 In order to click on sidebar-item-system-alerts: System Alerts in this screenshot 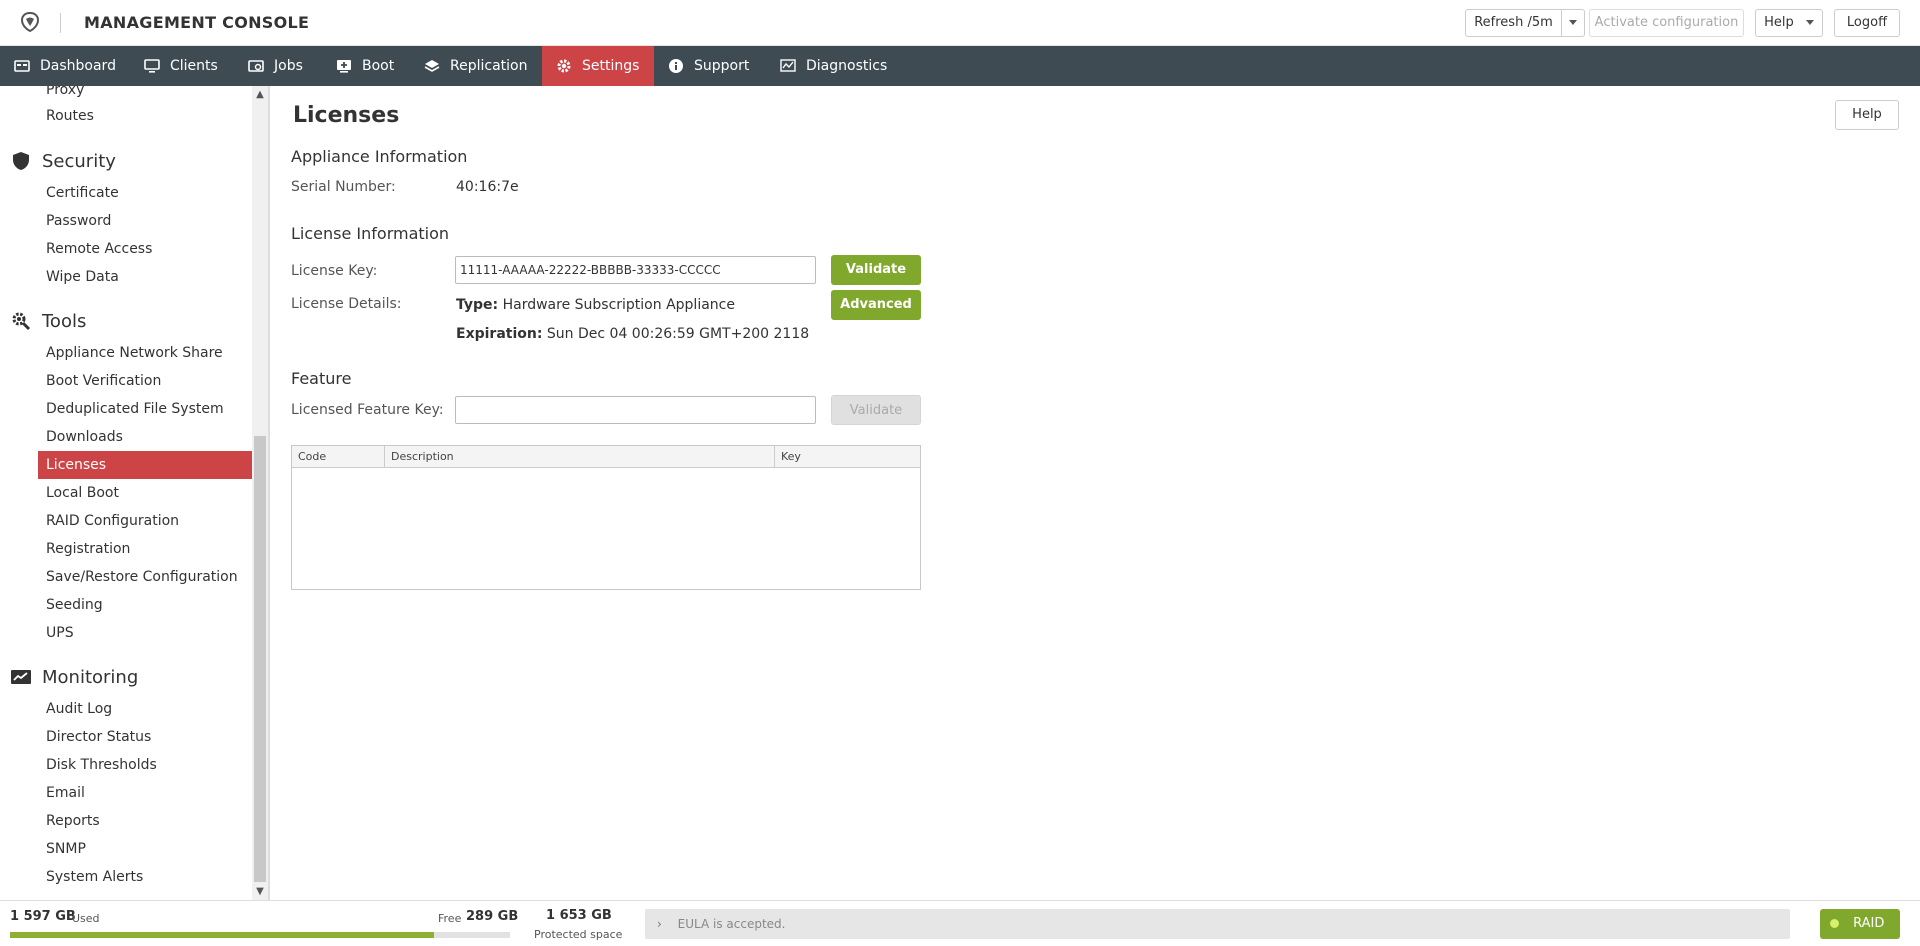, I will do `click(145, 877)`.